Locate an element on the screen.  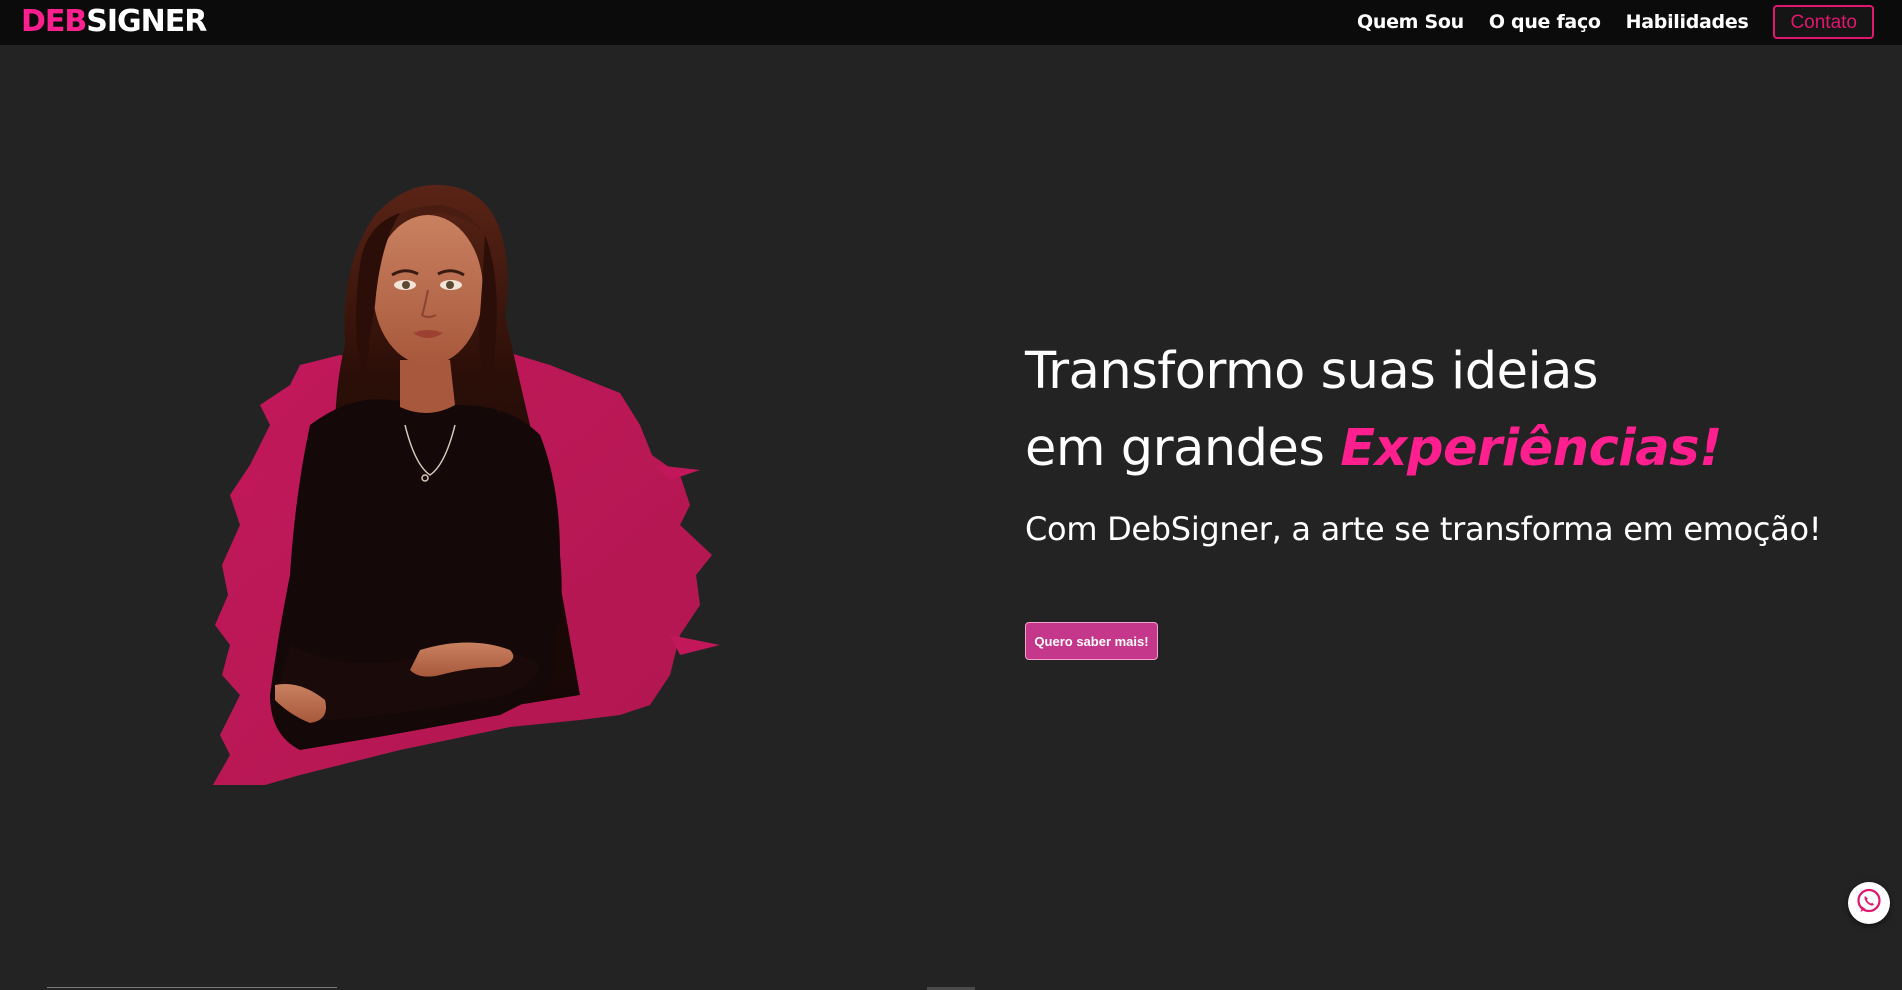
site-logo: DEBSIGNER is located at coordinates (114, 22).